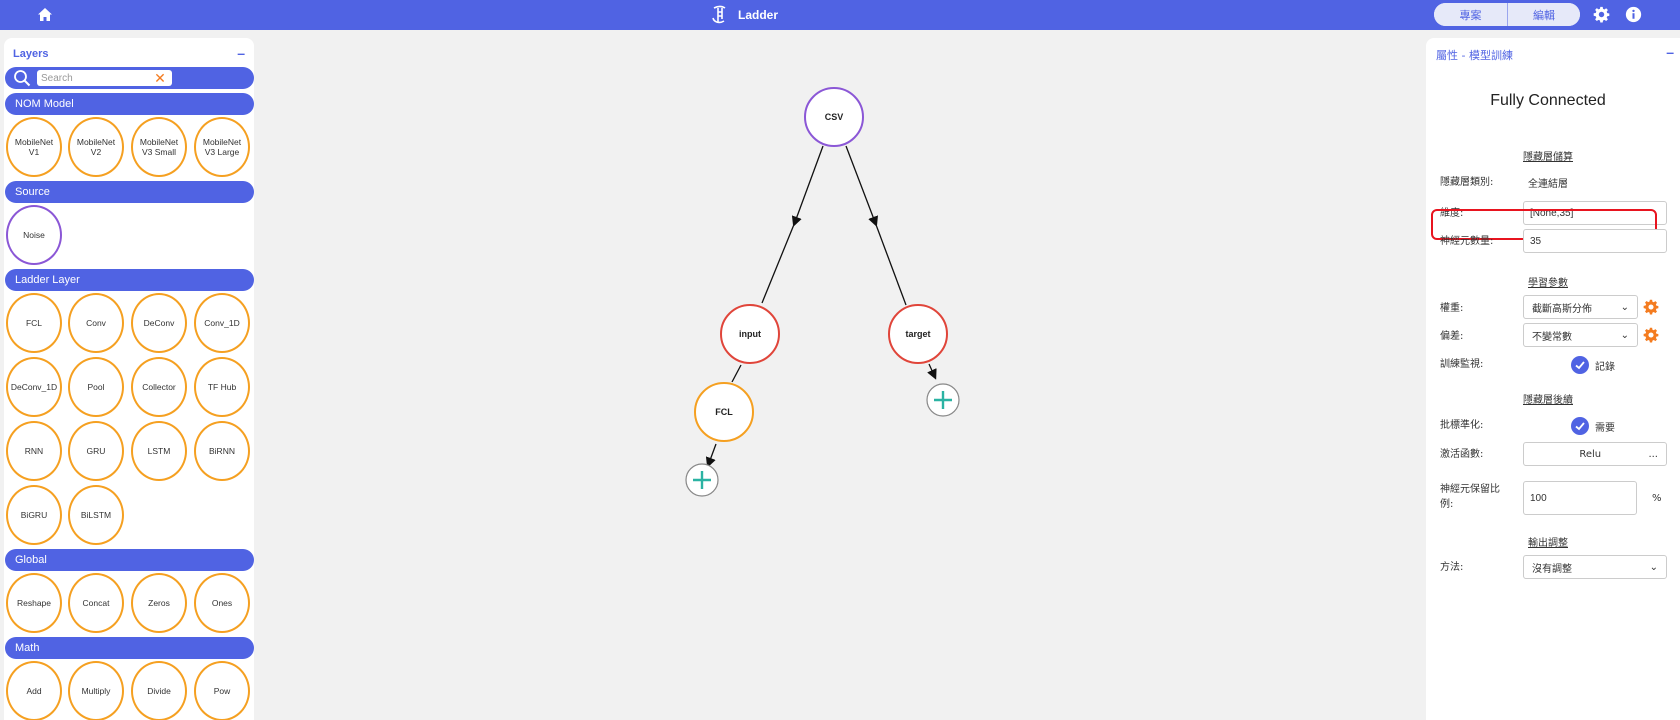  I want to click on add-node-fcl-icon, so click(702, 480).